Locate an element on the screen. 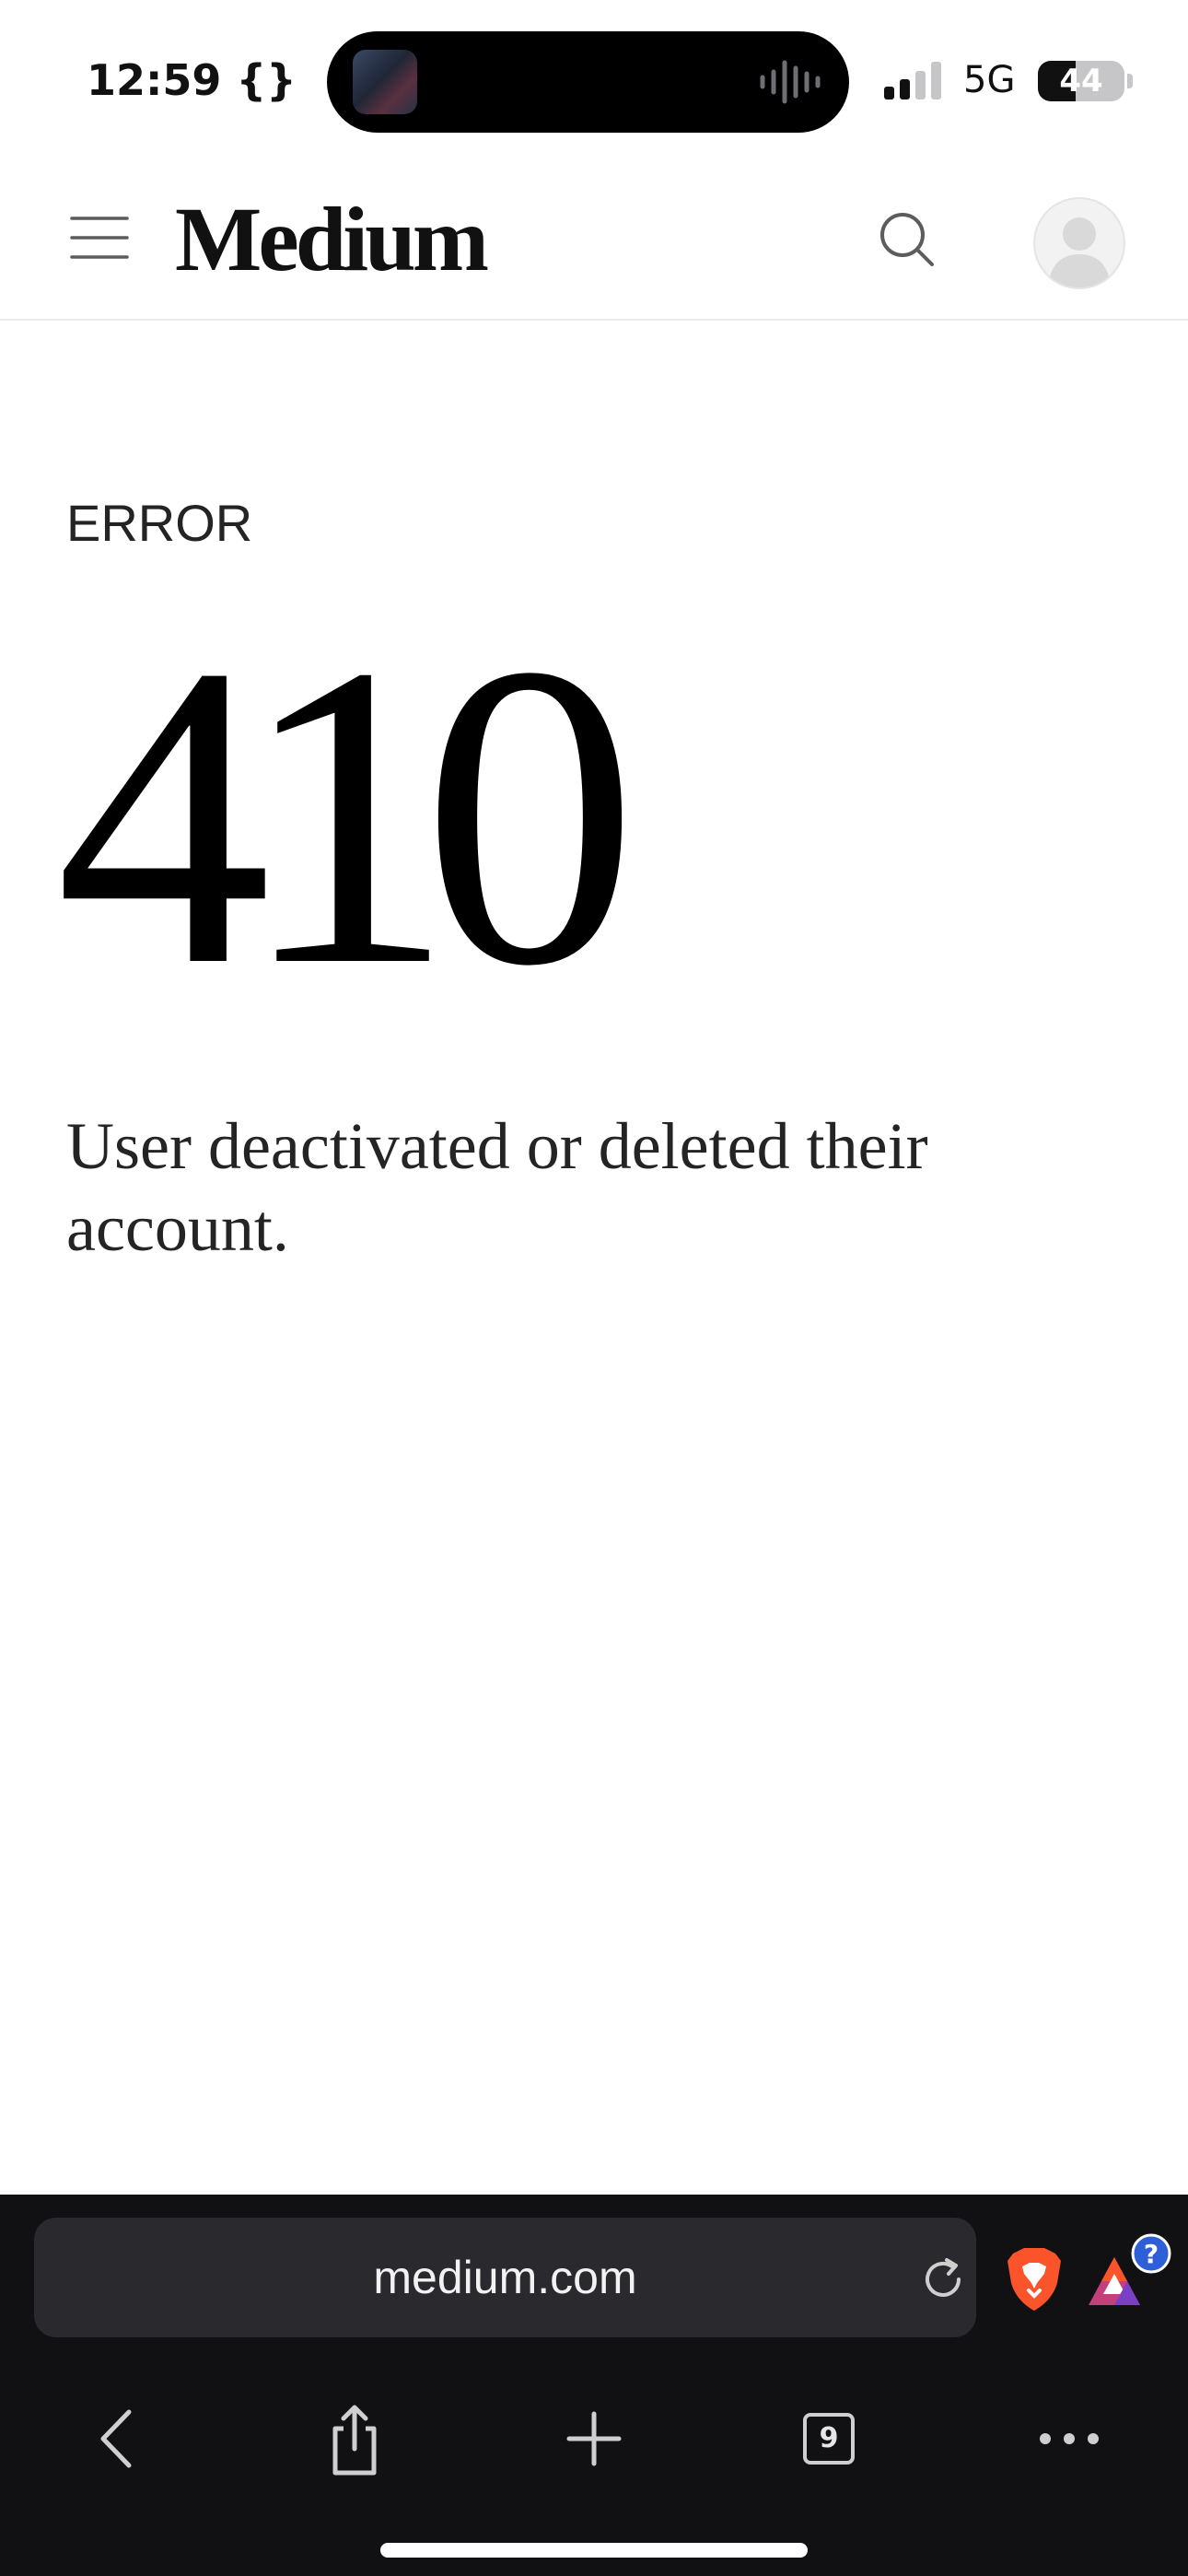 The width and height of the screenshot is (1188, 2576). error-code: 410 is located at coordinates (346, 815).